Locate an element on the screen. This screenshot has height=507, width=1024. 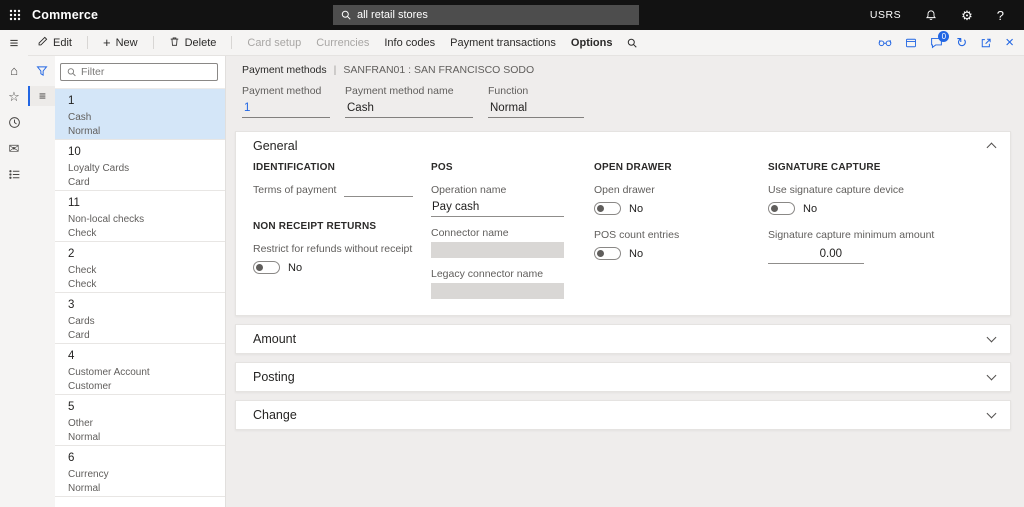
info-codes-label: Info codes is located at coordinates (410, 42).